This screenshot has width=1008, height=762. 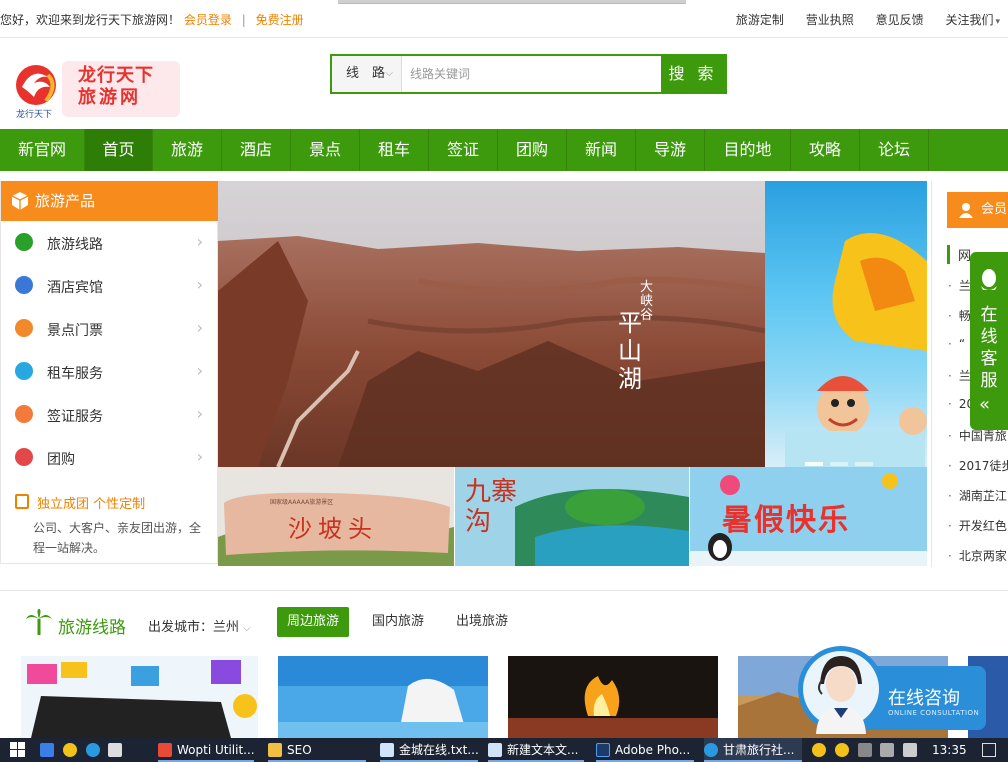 I want to click on photoshop-icon, so click(x=603, y=750).